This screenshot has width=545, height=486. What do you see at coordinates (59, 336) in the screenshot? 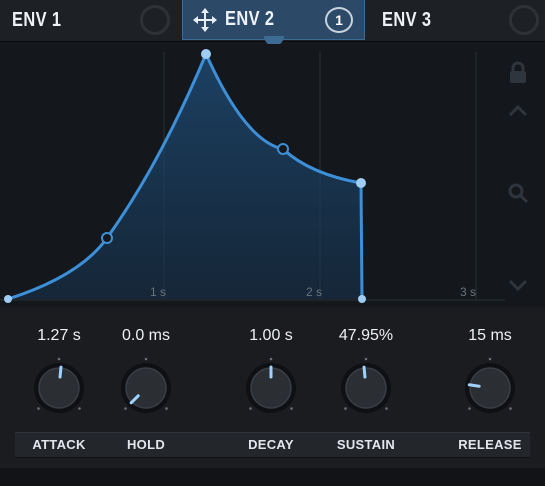
I see `attack-value: 1.27 s` at bounding box center [59, 336].